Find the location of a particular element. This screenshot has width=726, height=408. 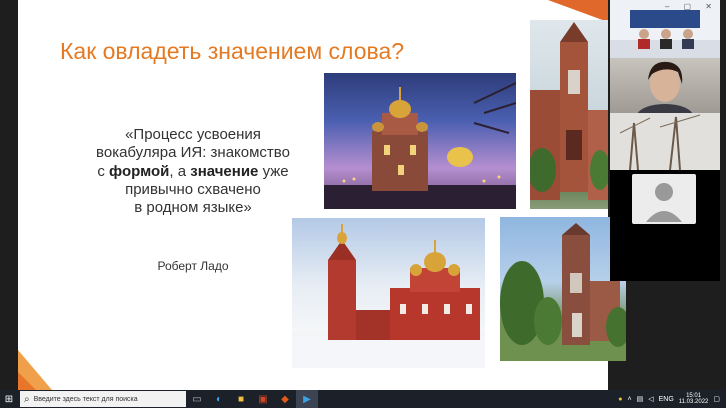

taskbar-app-orange: ◆ is located at coordinates (285, 399).